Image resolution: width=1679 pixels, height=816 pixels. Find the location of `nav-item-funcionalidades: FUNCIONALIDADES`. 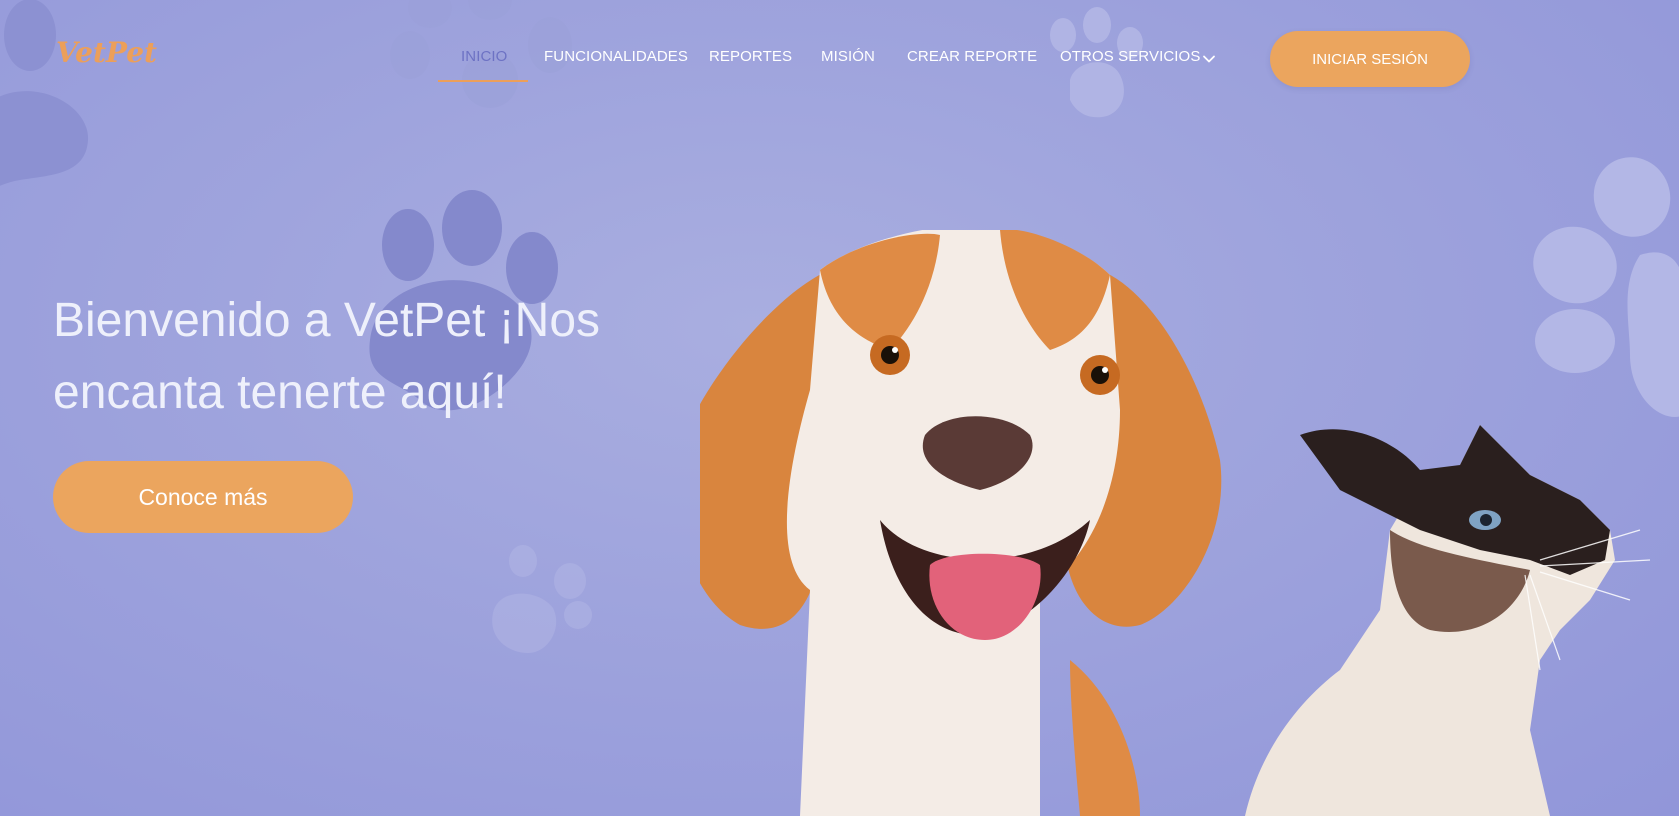

nav-item-funcionalidades: FUNCIONALIDADES is located at coordinates (616, 56).